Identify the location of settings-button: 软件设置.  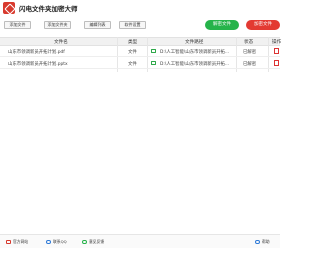
(132, 25).